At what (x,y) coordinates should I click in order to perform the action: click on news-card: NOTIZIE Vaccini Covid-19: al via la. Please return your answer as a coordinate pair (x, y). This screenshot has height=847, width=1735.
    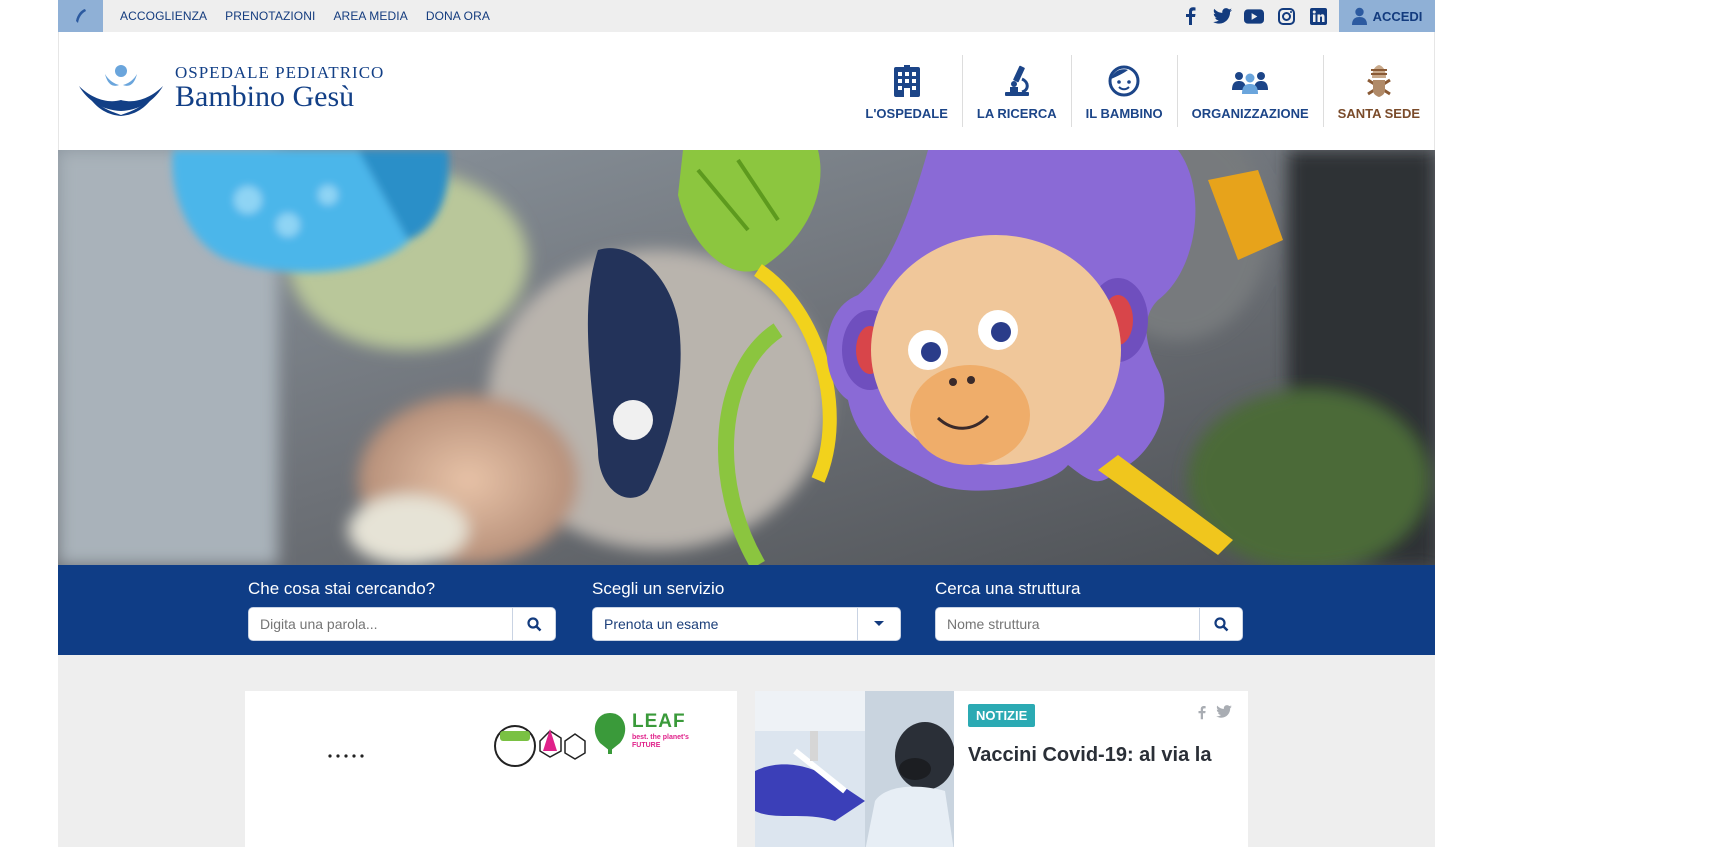
    Looking at the image, I should click on (1001, 769).